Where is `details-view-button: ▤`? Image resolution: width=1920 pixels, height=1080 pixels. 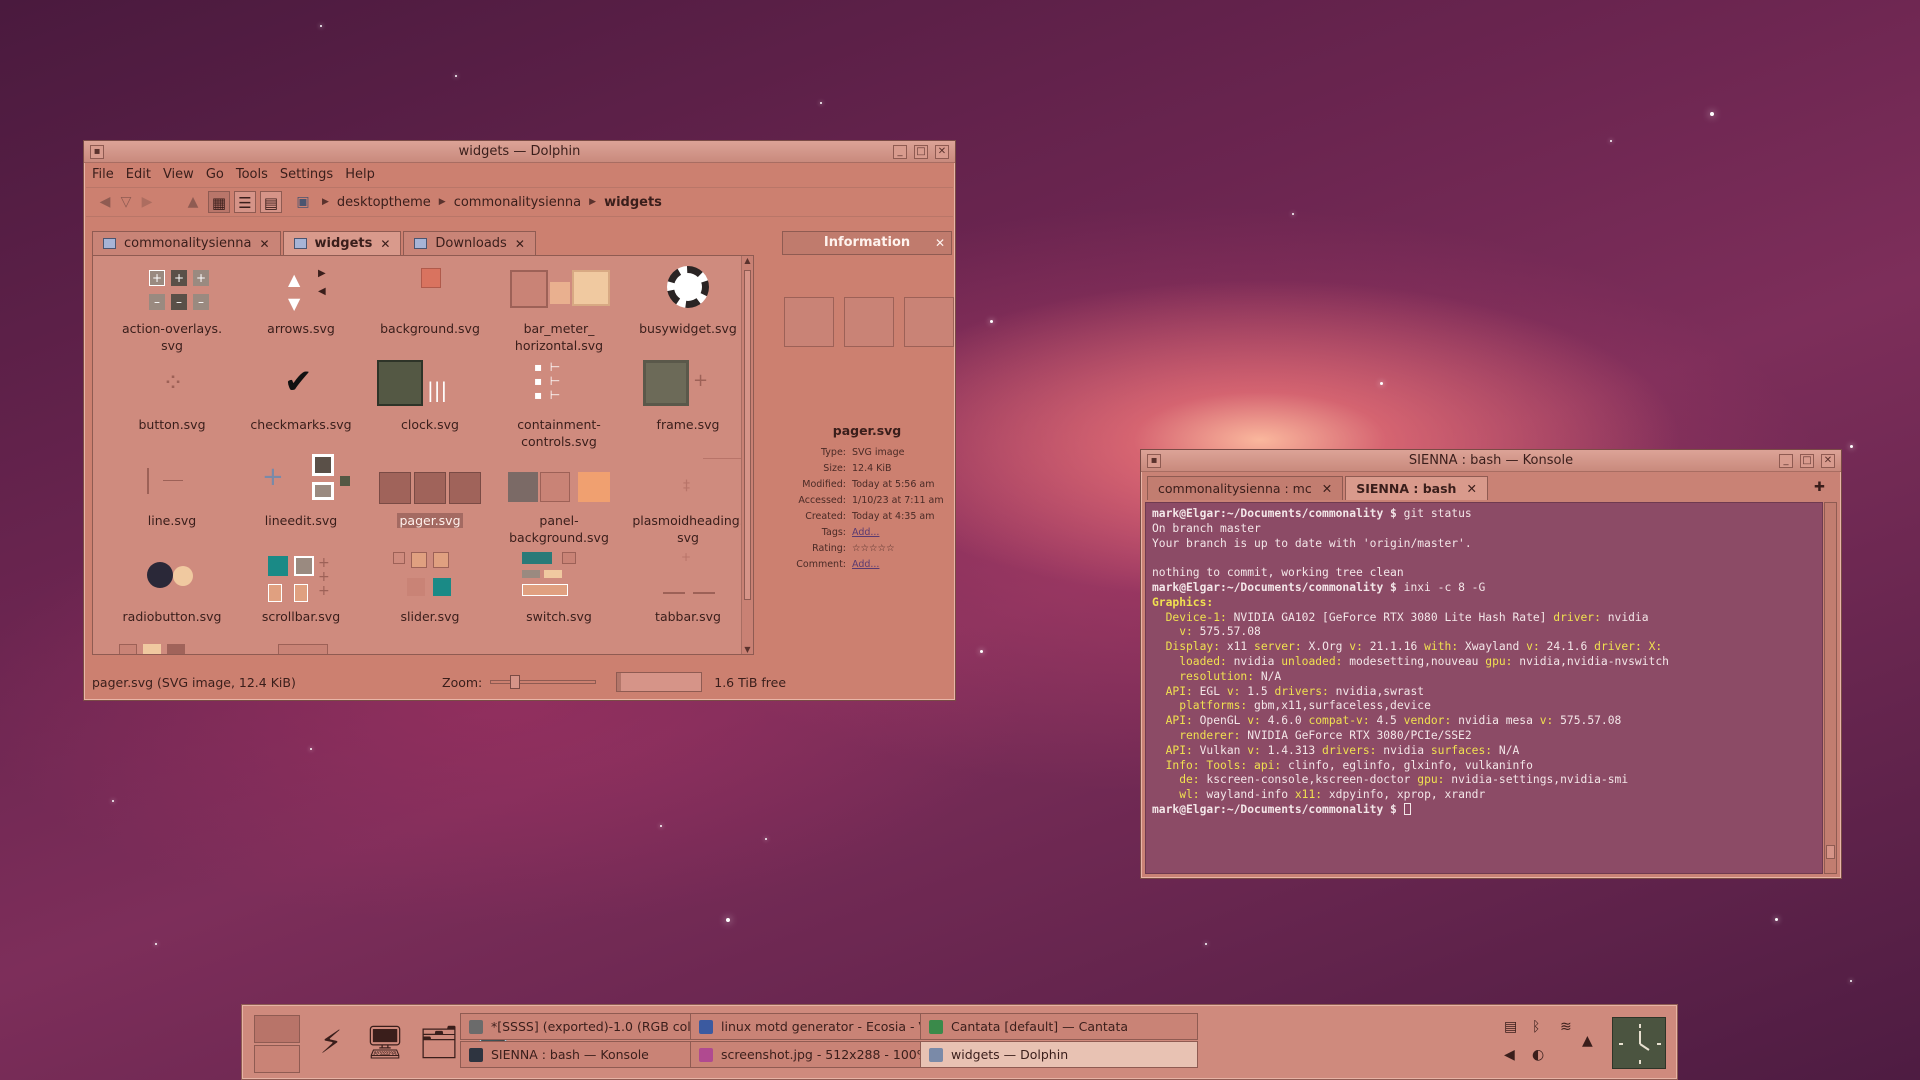
details-view-button: ▤ is located at coordinates (271, 202).